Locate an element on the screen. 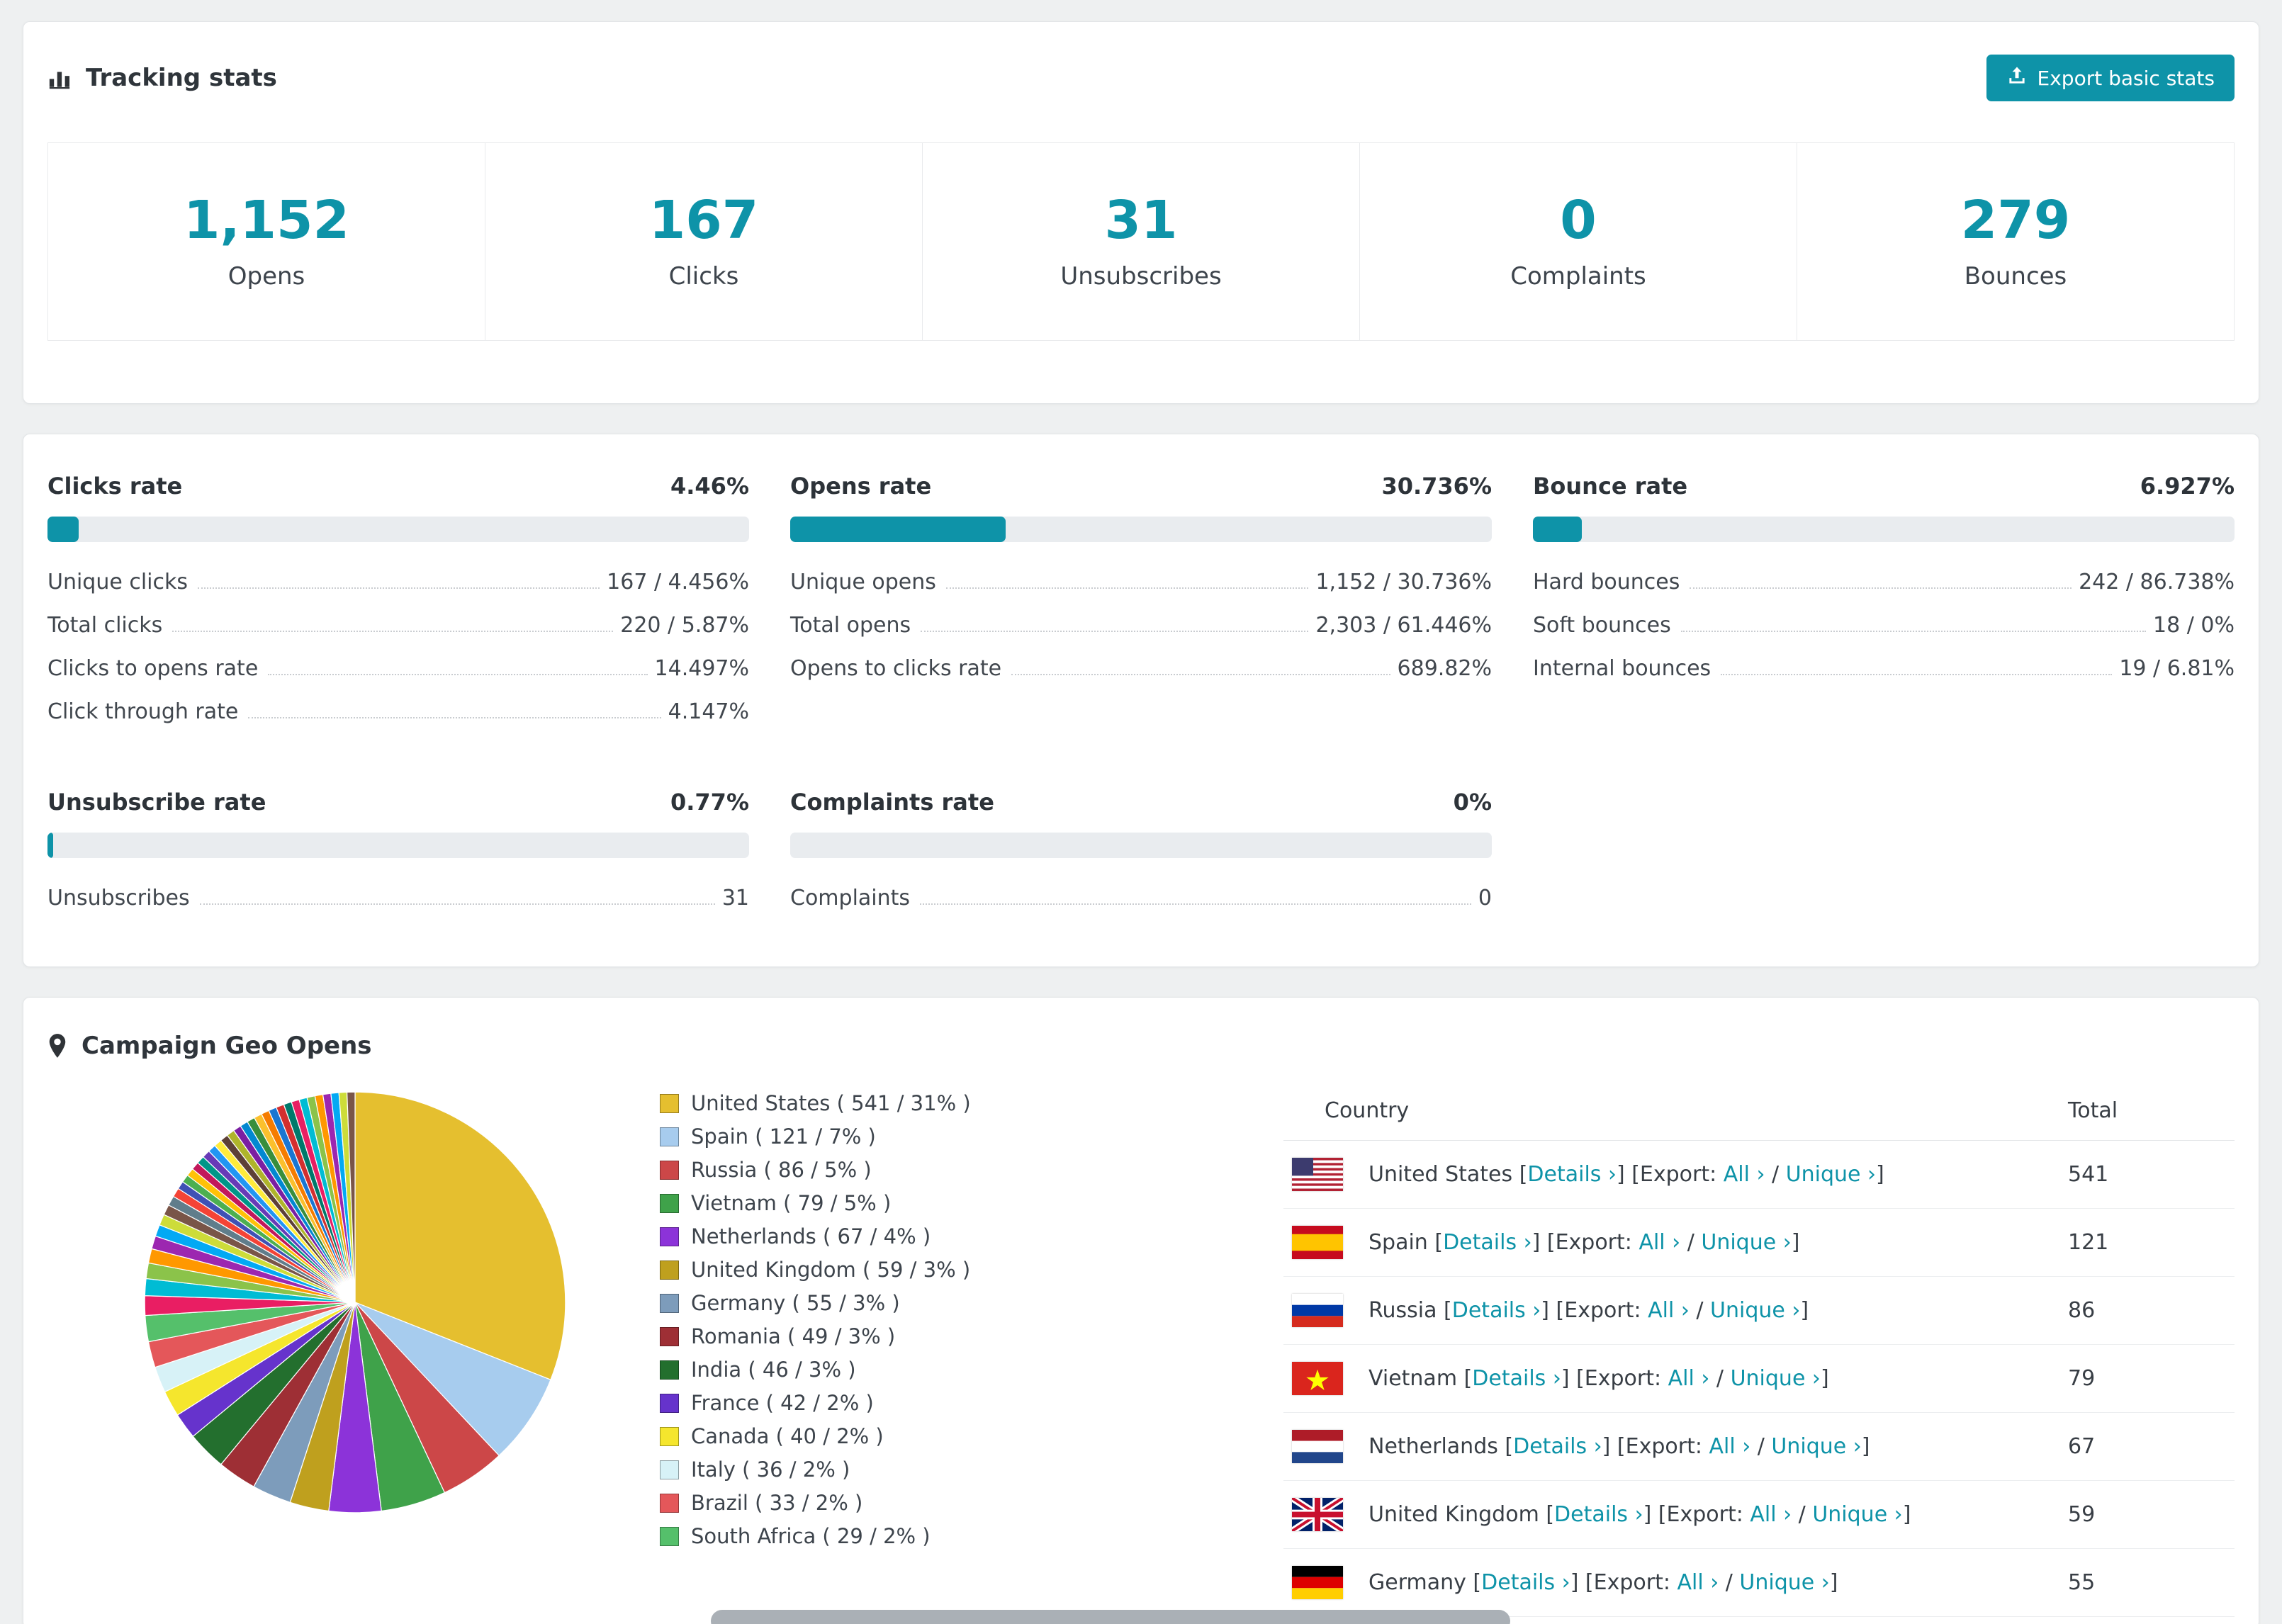 This screenshot has width=2282, height=1624. legend-item-india: India ( 46 / 3% ) is located at coordinates (971, 1370).